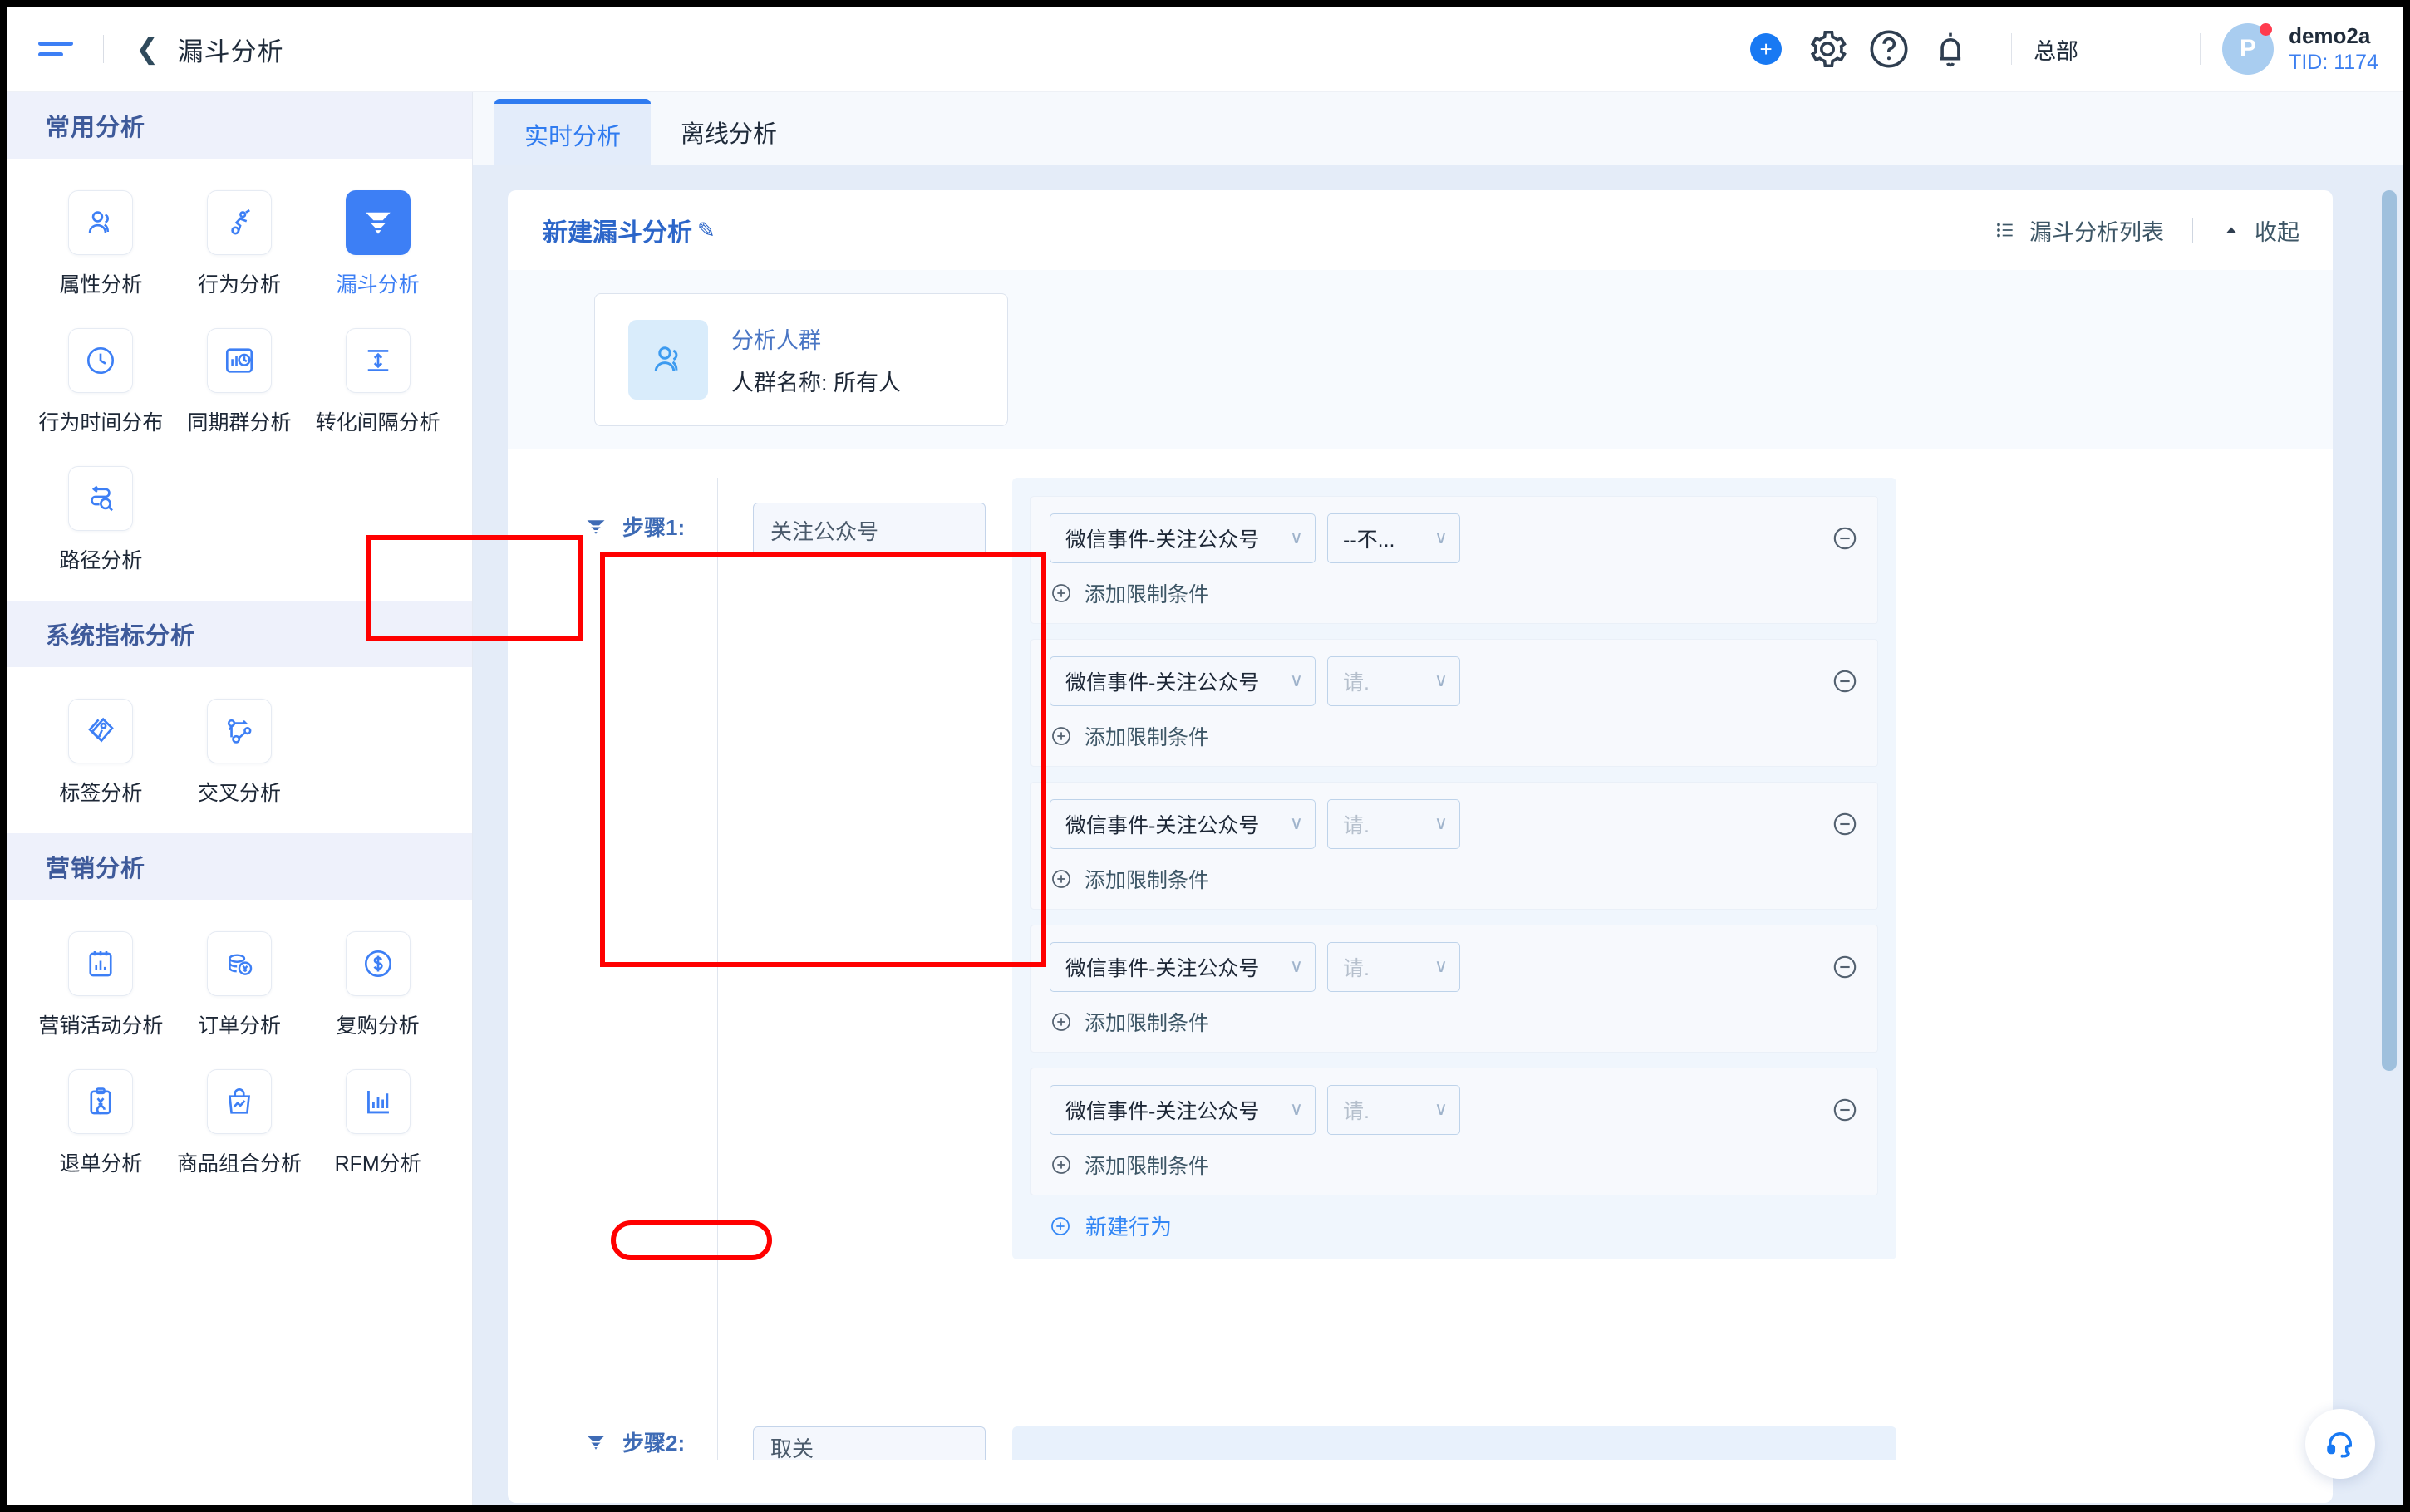  What do you see at coordinates (101, 1126) in the screenshot?
I see `sidebar-item-refund-analysis: 退单分析` at bounding box center [101, 1126].